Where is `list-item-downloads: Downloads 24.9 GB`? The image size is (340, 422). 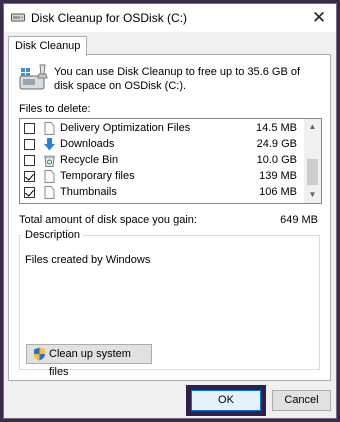 list-item-downloads: Downloads 24.9 GB is located at coordinates (161, 145).